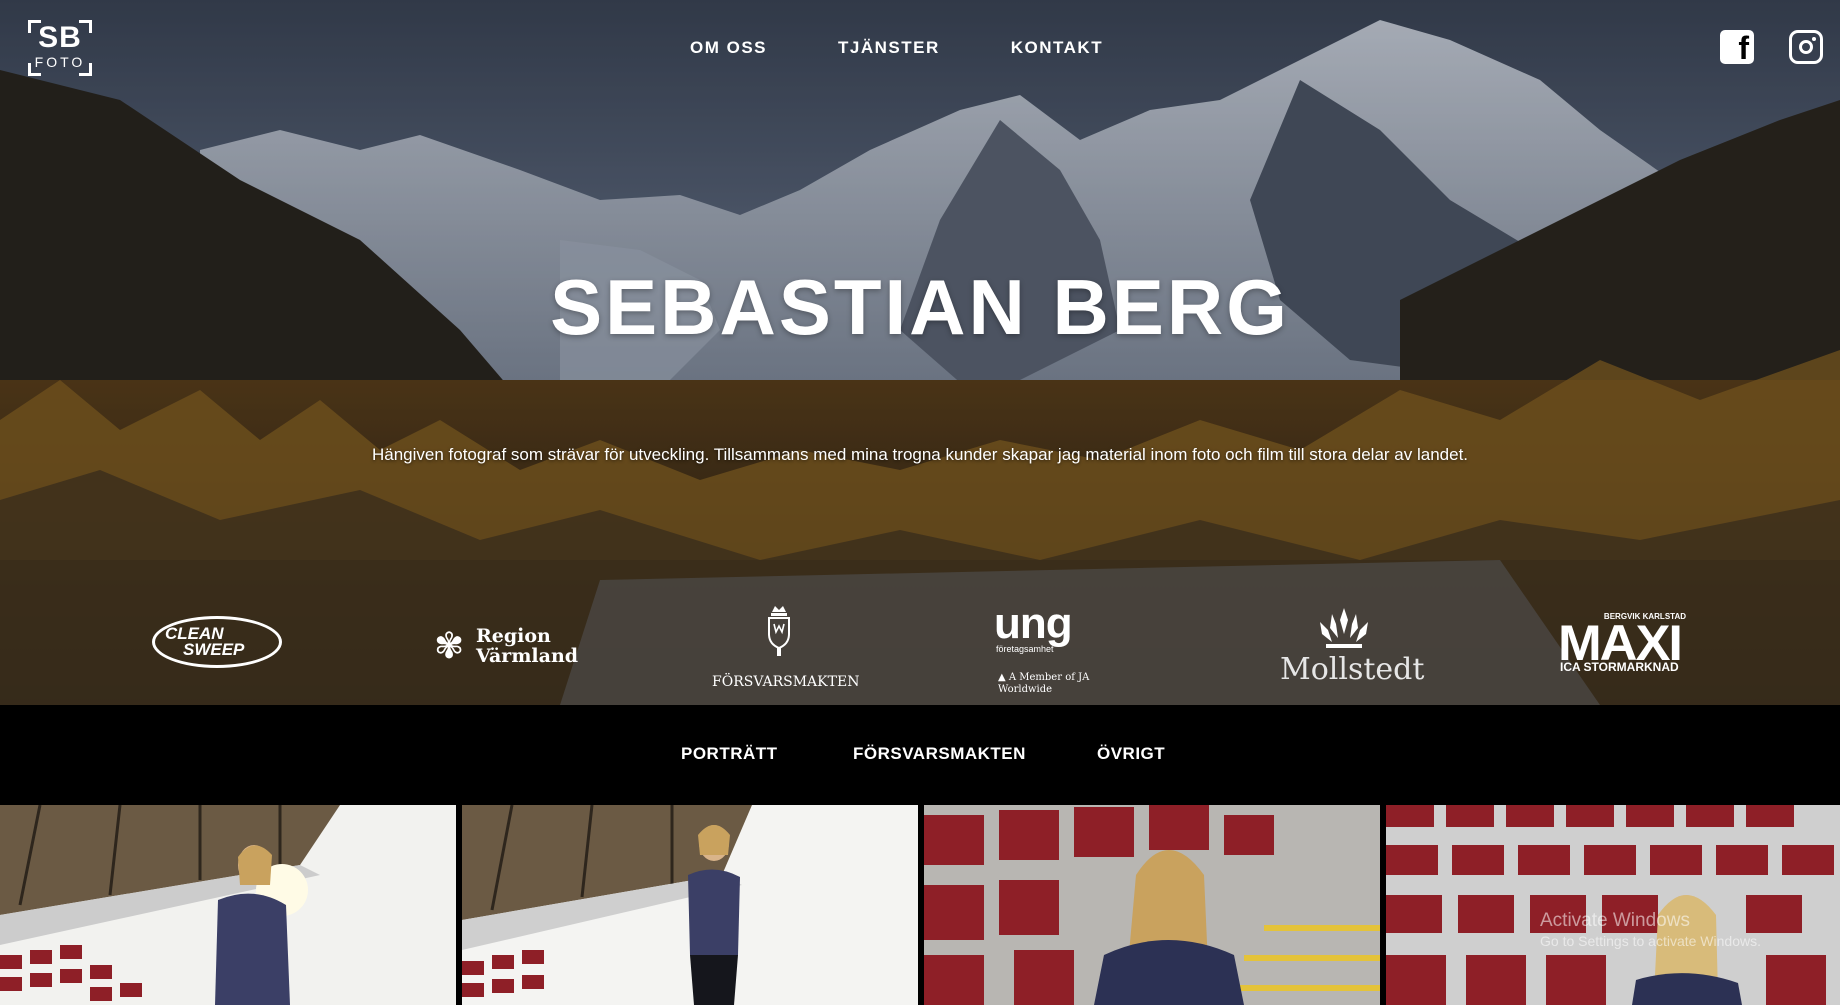 The width and height of the screenshot is (1840, 1005). What do you see at coordinates (1344, 628) in the screenshot?
I see `crown-icon` at bounding box center [1344, 628].